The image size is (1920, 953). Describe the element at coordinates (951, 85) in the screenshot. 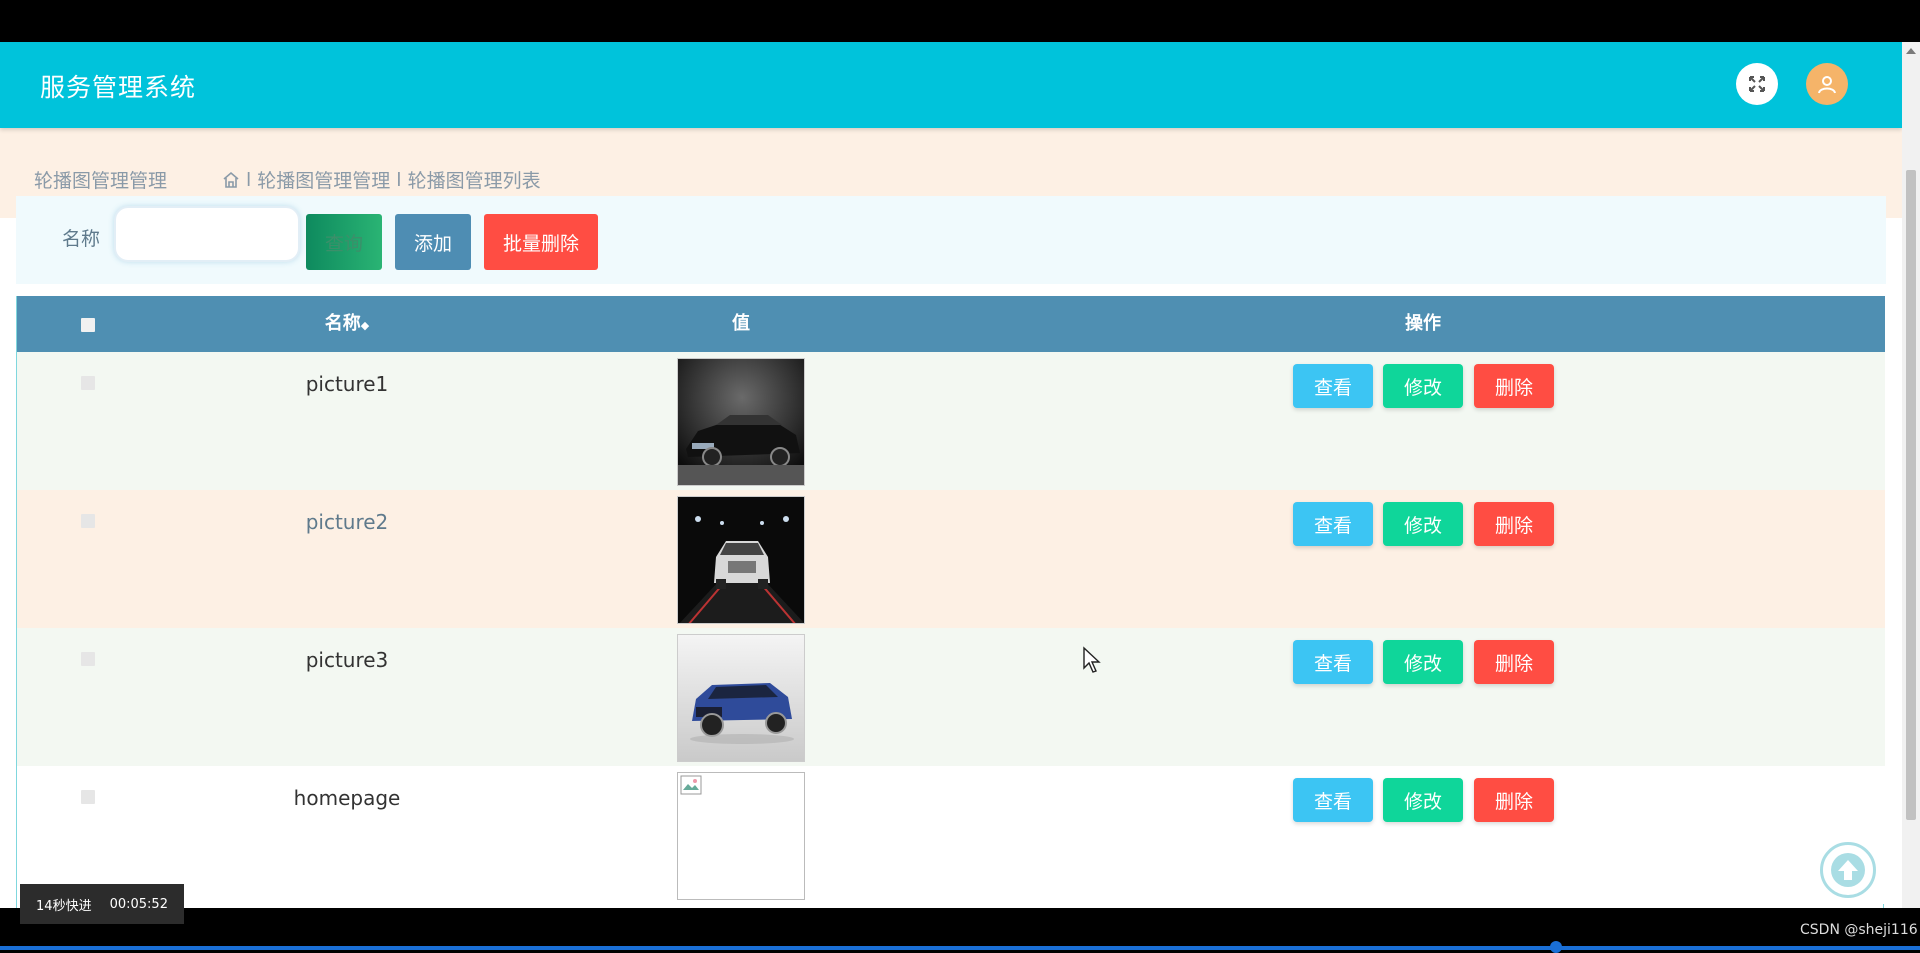

I see `app-header: 服务管理系统` at that location.